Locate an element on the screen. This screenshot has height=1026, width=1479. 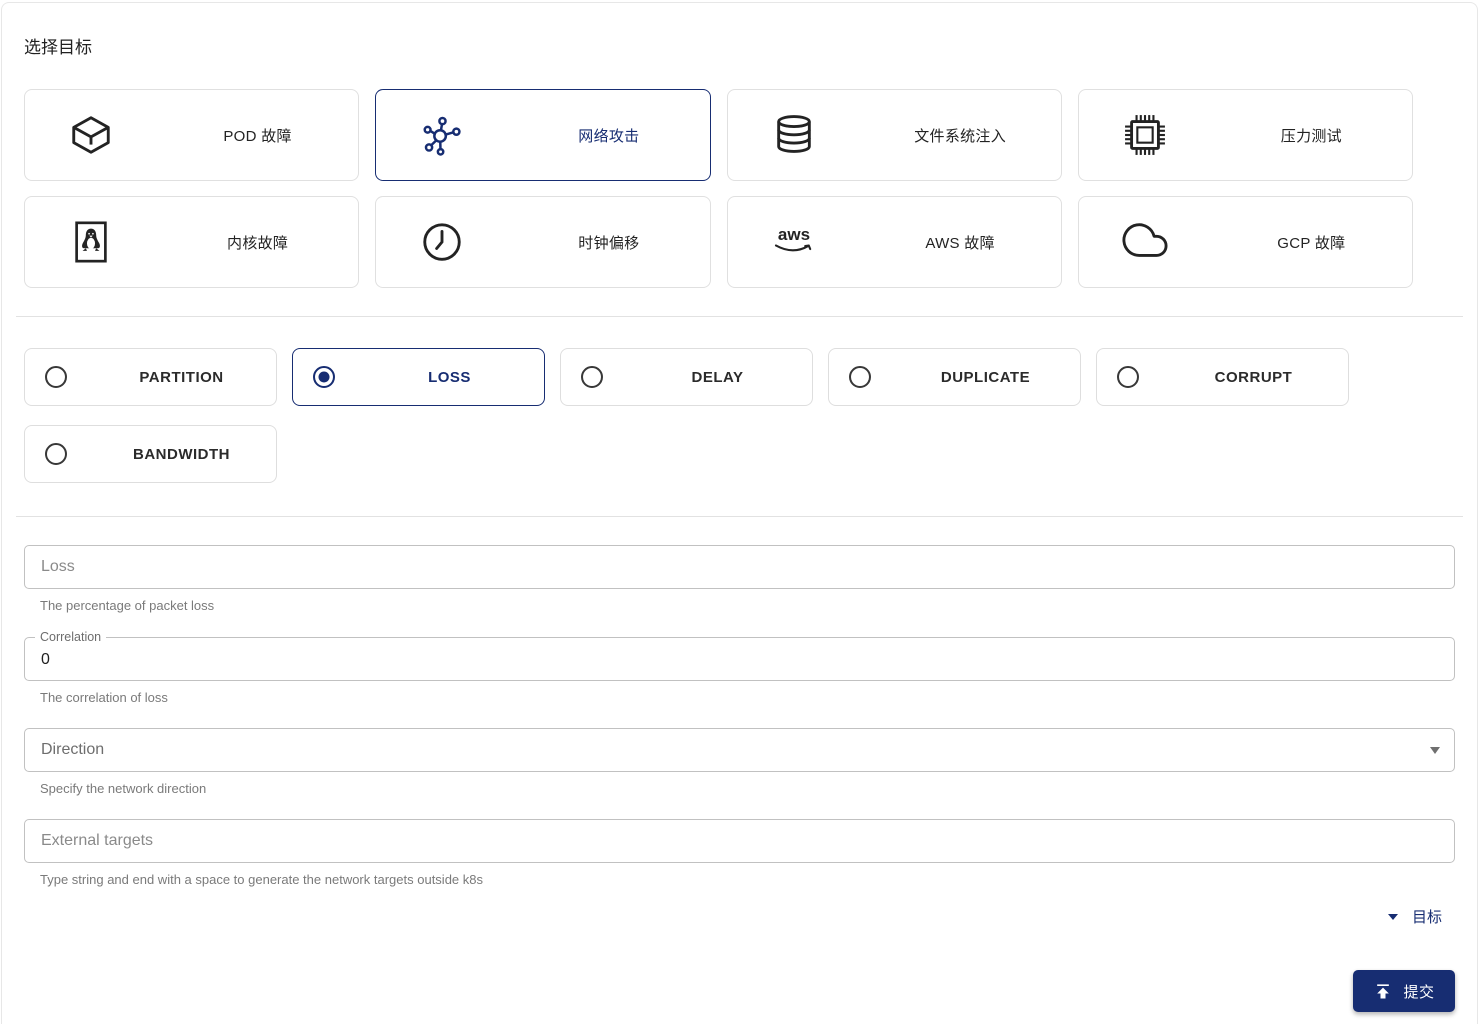
linux-icon is located at coordinates (91, 242).